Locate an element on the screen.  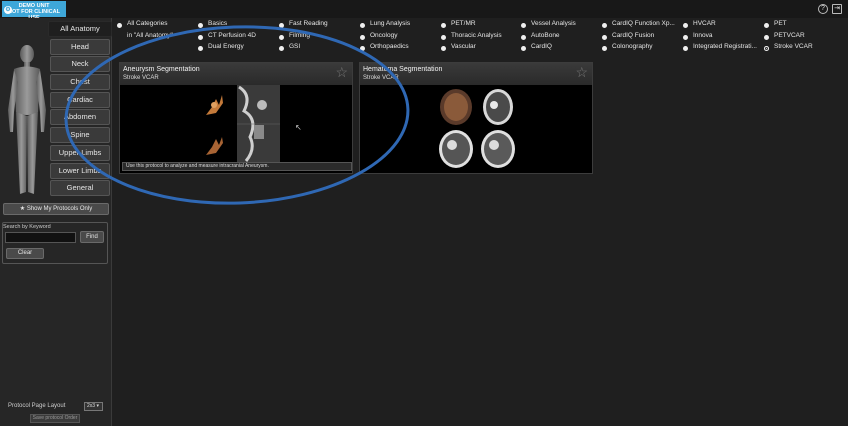
tab-all-anatomy: All Anatomy is located at coordinates (80, 29).